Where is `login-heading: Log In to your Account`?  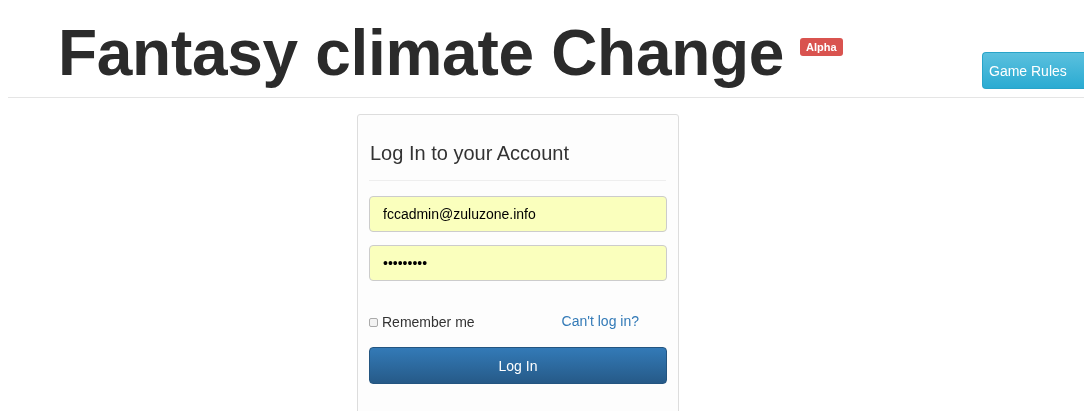 login-heading: Log In to your Account is located at coordinates (470, 153).